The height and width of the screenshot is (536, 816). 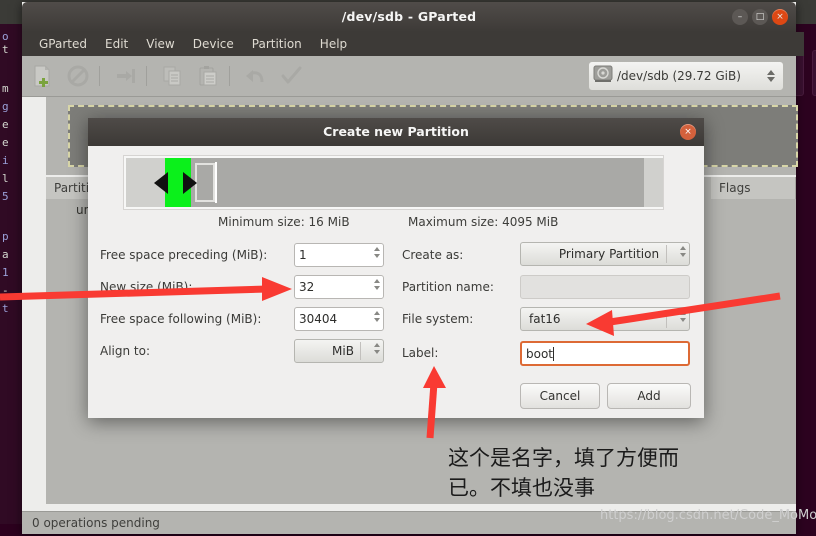 I want to click on menu-item-edit: Edit, so click(x=116, y=44).